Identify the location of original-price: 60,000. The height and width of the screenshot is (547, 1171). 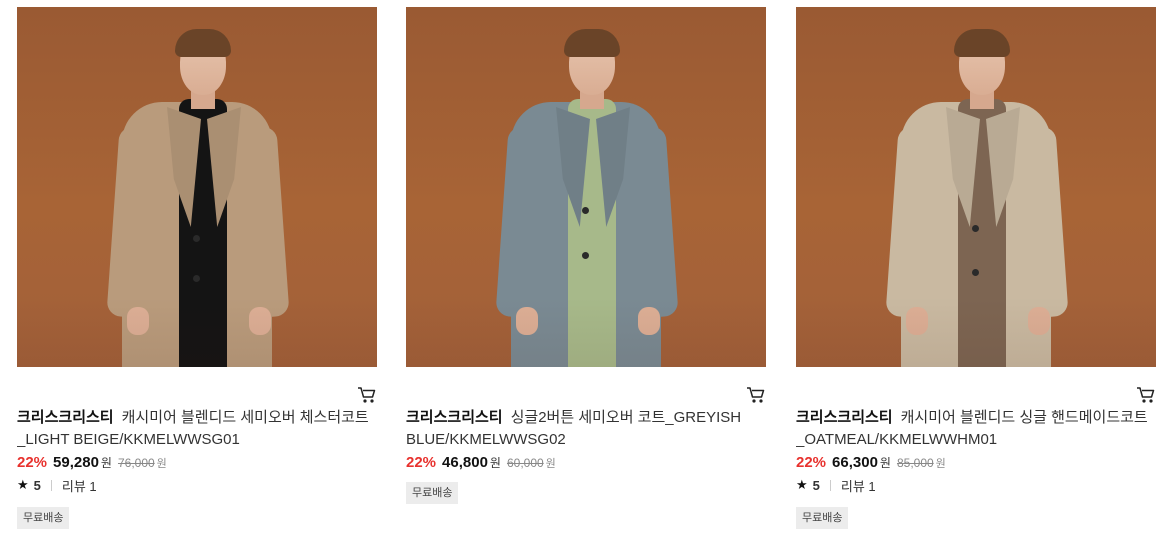
(525, 463).